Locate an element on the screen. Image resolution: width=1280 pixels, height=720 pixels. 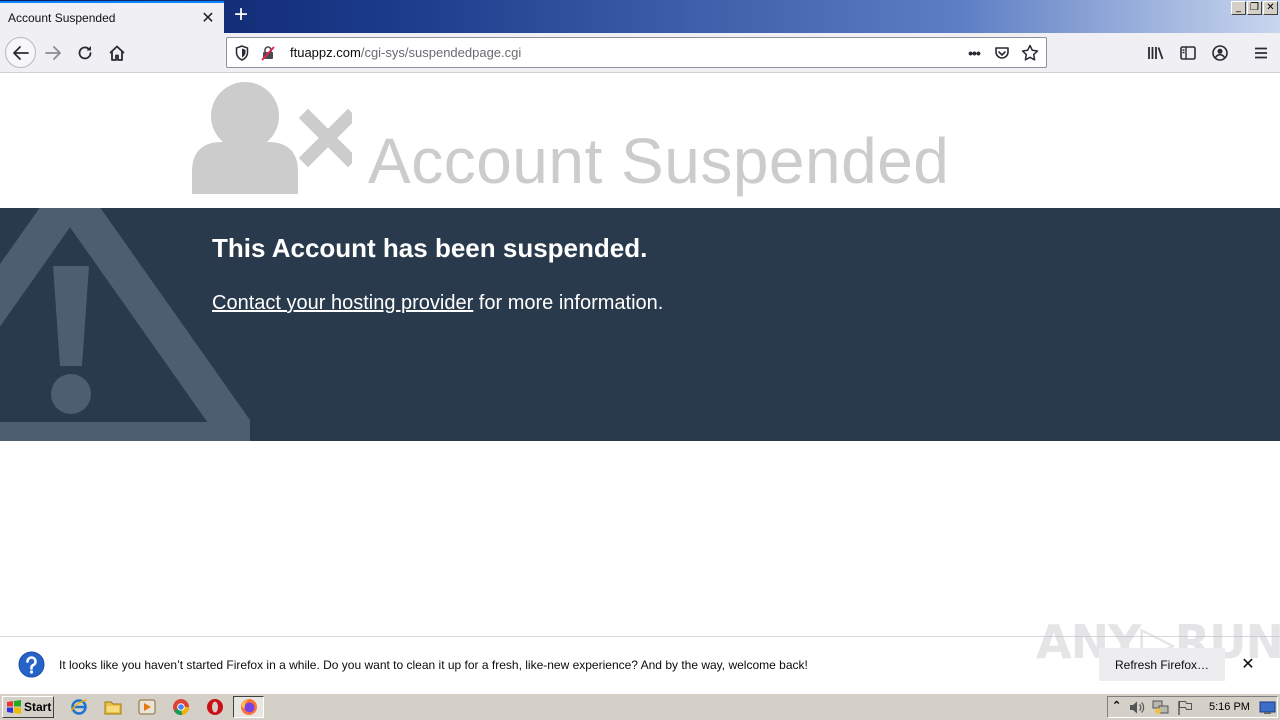
reload-icon is located at coordinates (85, 53).